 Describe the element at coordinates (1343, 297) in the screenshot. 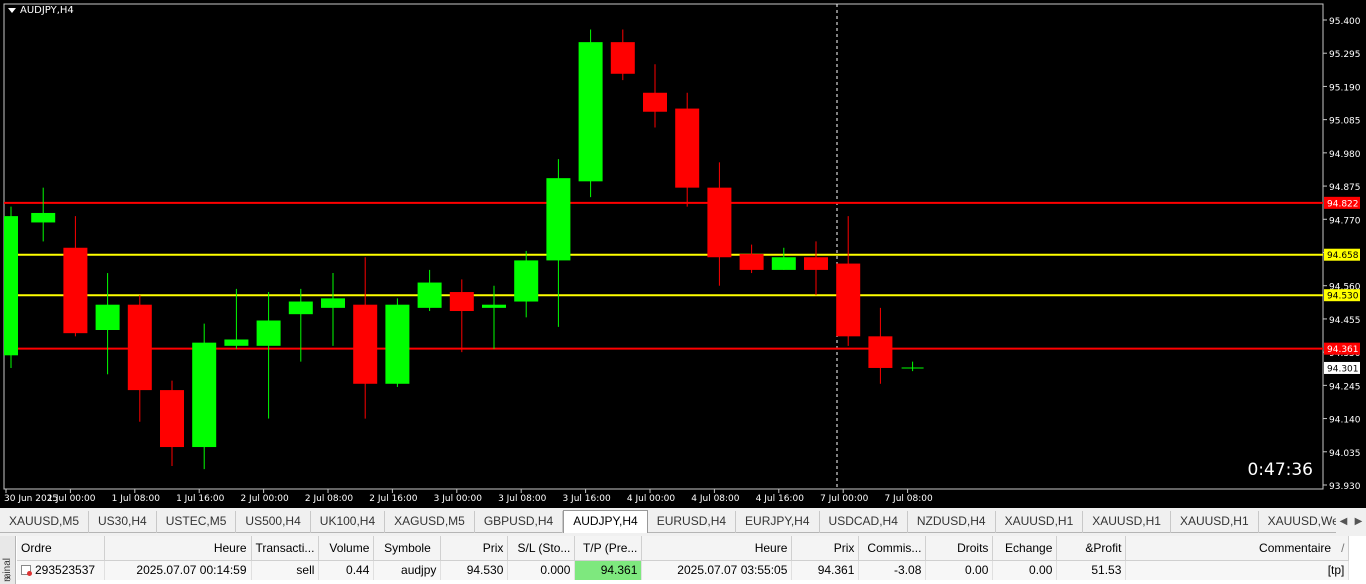

I see `price-level-label: 94.530` at that location.